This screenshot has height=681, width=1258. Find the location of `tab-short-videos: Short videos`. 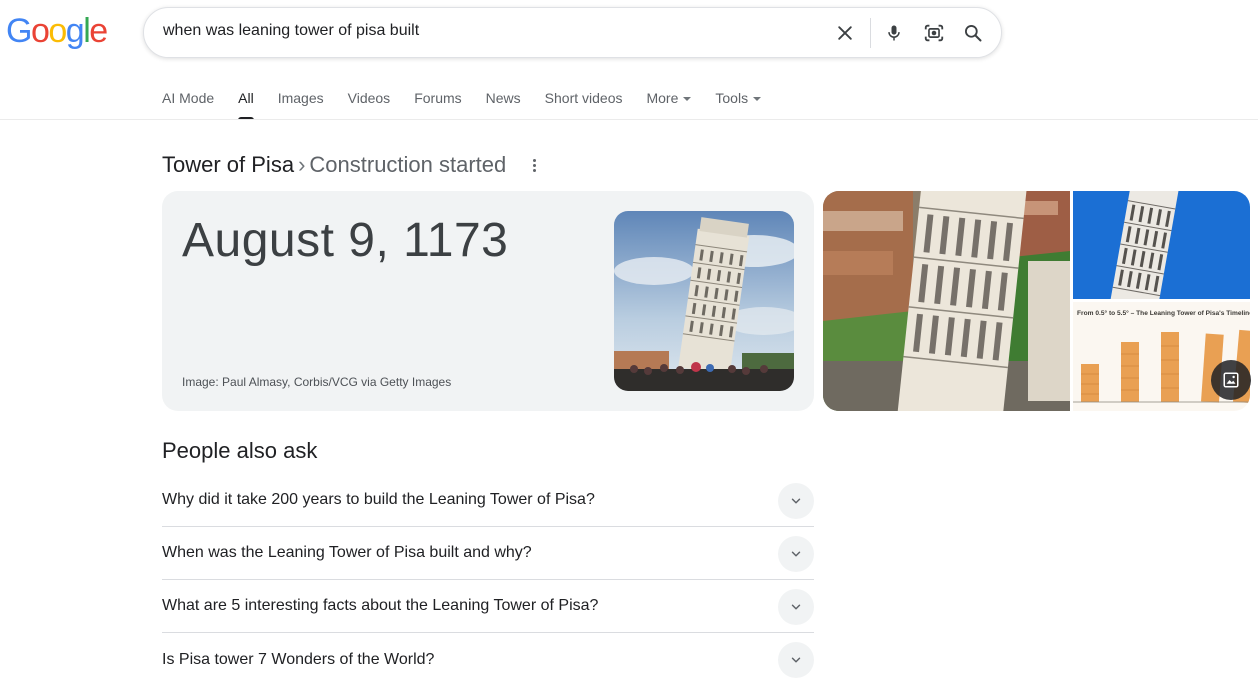

tab-short-videos: Short videos is located at coordinates (584, 104).